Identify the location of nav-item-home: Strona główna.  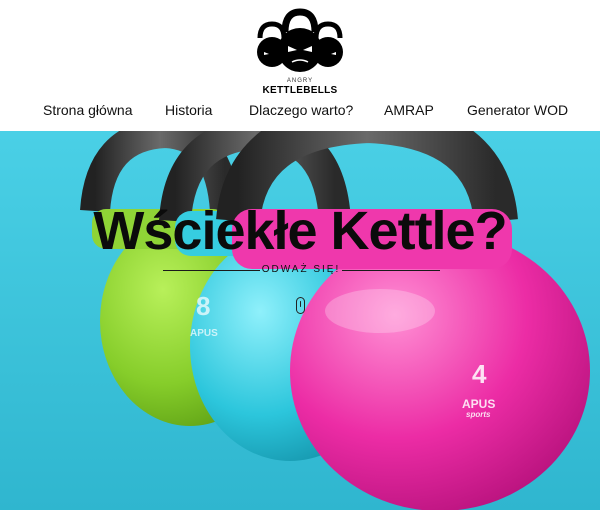
(88, 110).